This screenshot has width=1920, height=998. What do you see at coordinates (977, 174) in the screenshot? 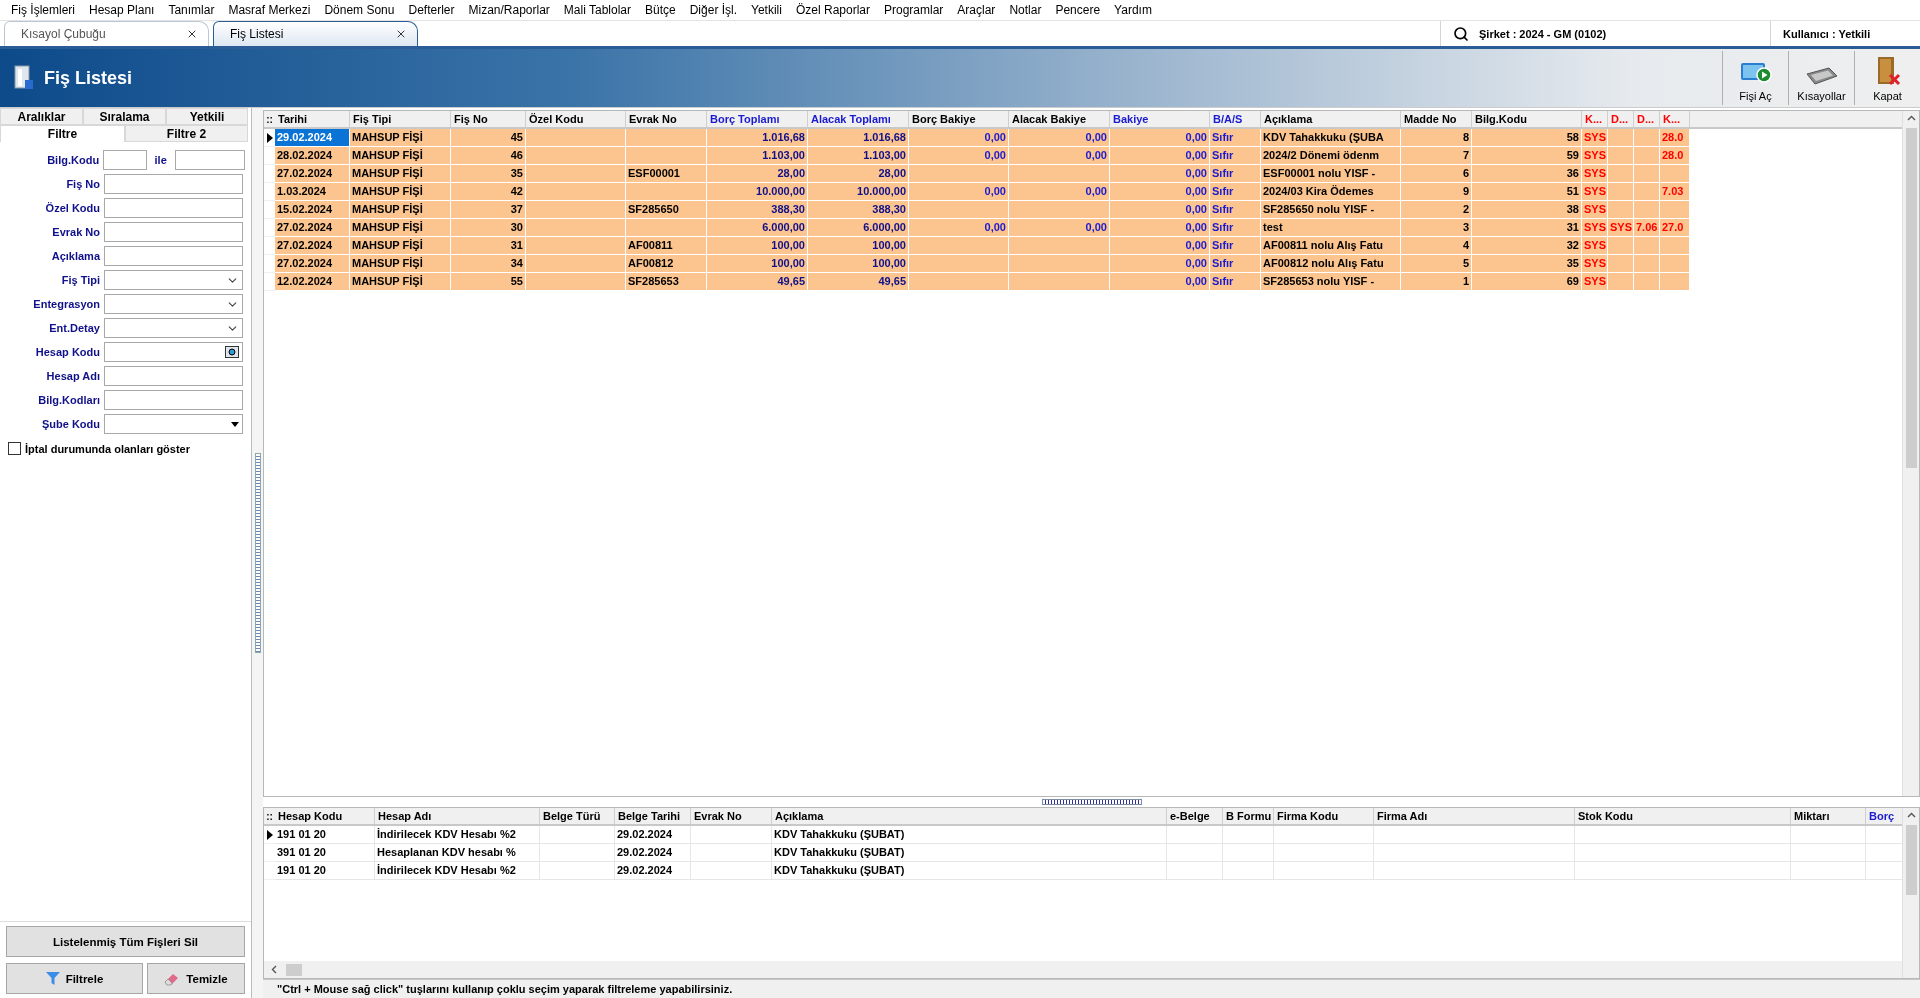
I see `table-row: 27.02.2024 MAHSUP FİŞİ 35 ESF00001 28,00 28,00 0,00 Sıfır ESF00001 nolu YISF - 6 36 SYS` at bounding box center [977, 174].